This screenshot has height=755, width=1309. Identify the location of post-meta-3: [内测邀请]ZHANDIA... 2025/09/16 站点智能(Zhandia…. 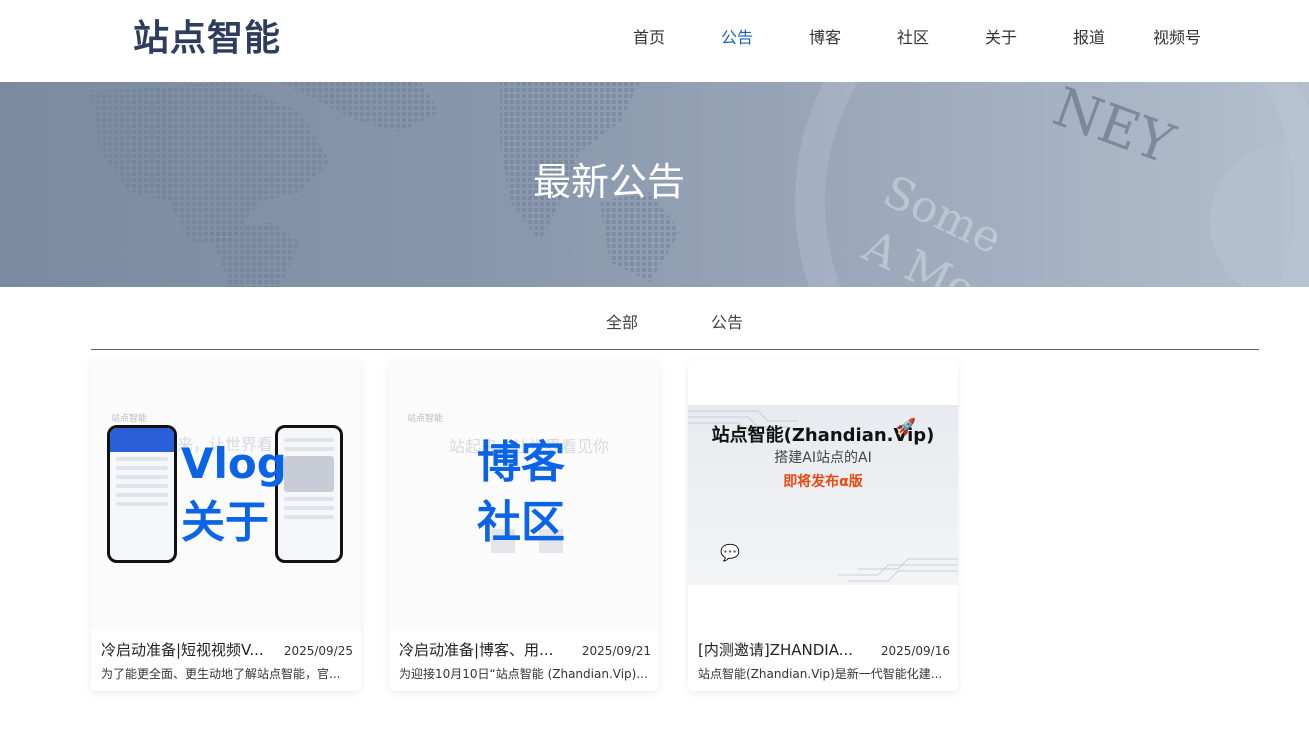
(824, 661).